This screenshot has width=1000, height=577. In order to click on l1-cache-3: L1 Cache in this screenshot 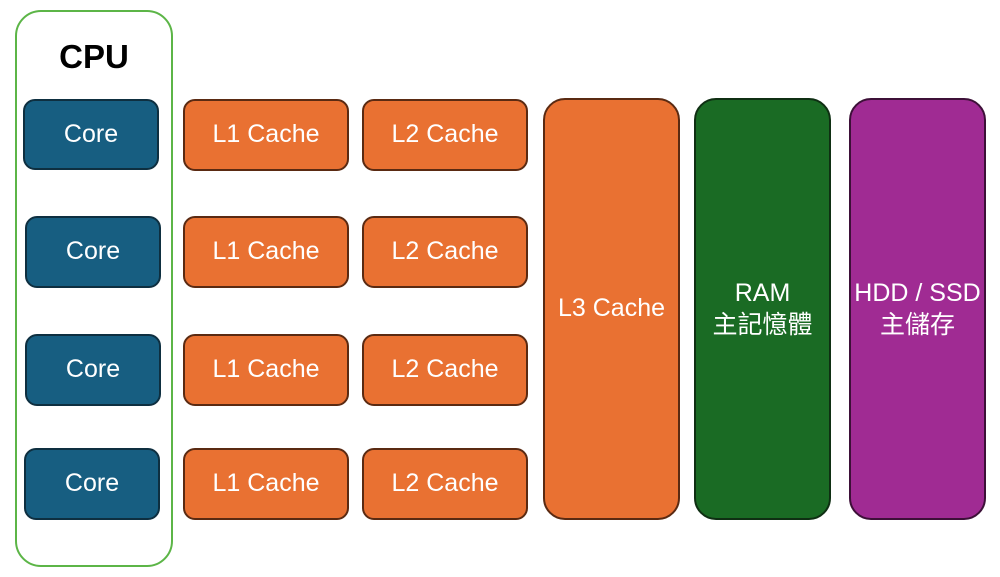, I will do `click(266, 370)`.